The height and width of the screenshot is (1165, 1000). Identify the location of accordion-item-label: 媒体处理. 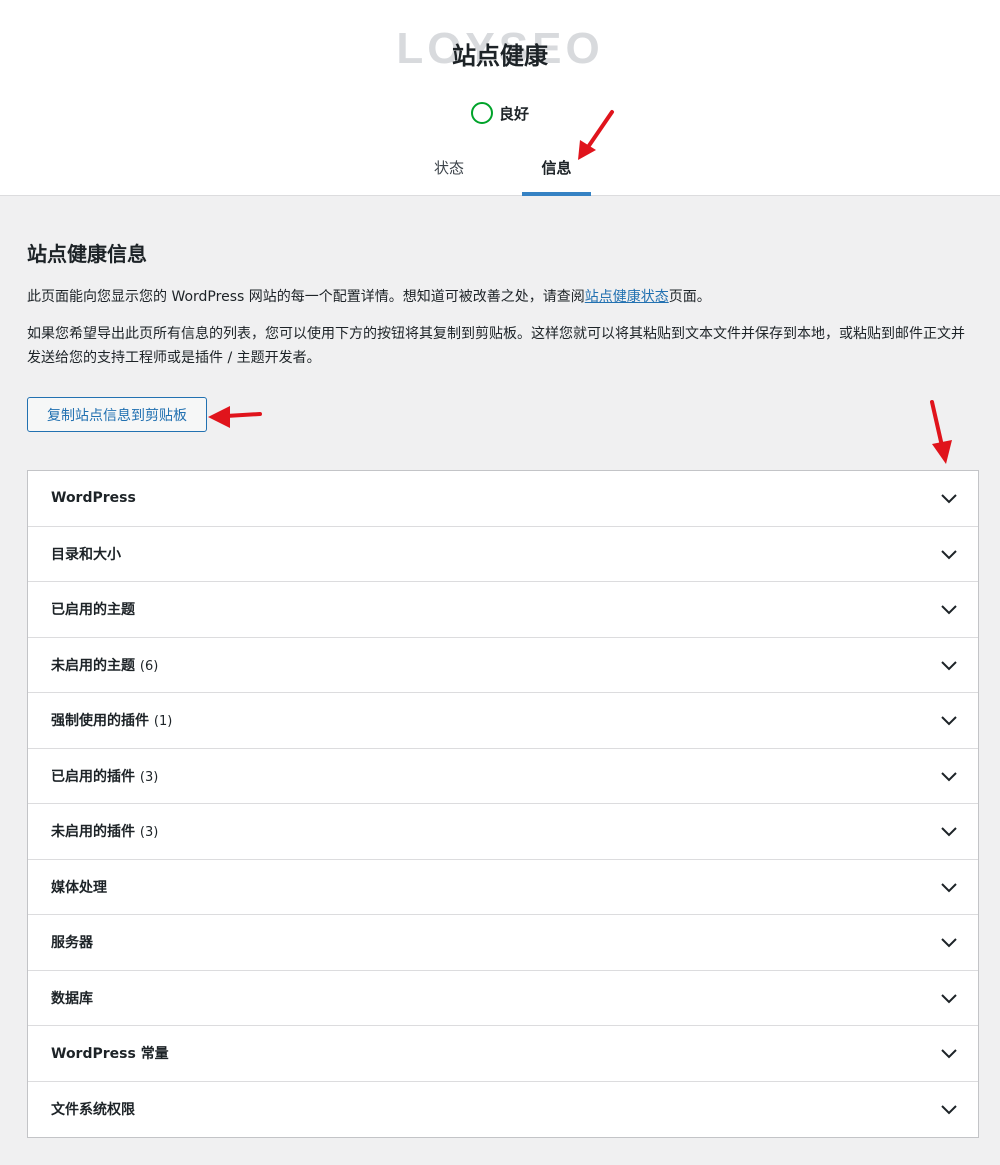
(79, 887).